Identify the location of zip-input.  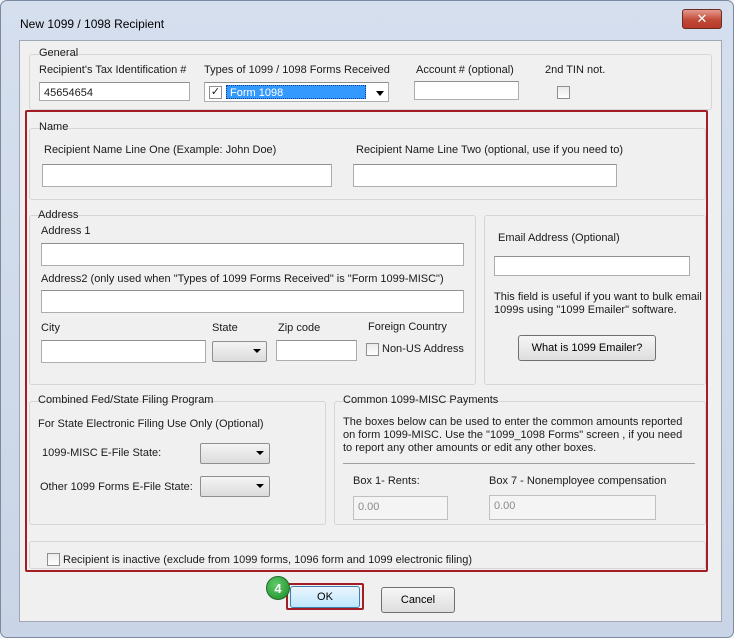
(316, 350).